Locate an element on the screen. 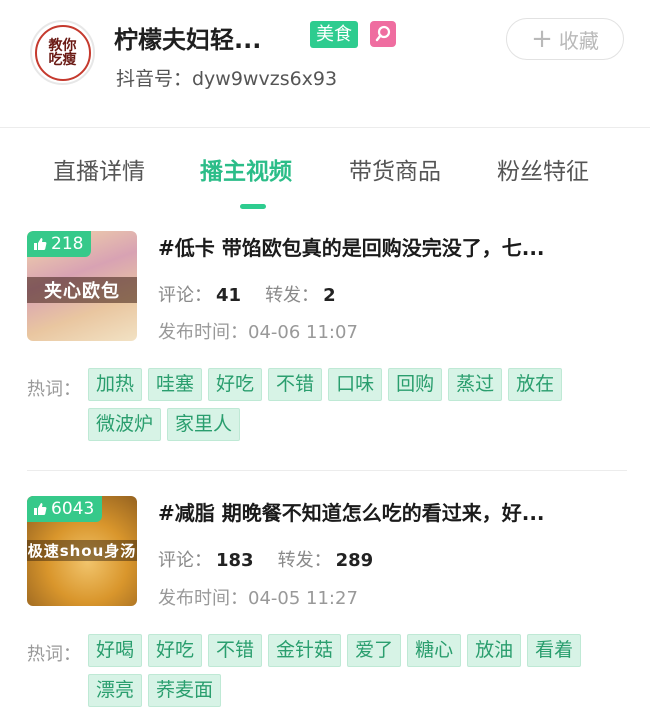  hotword-chip: 回购 is located at coordinates (415, 384).